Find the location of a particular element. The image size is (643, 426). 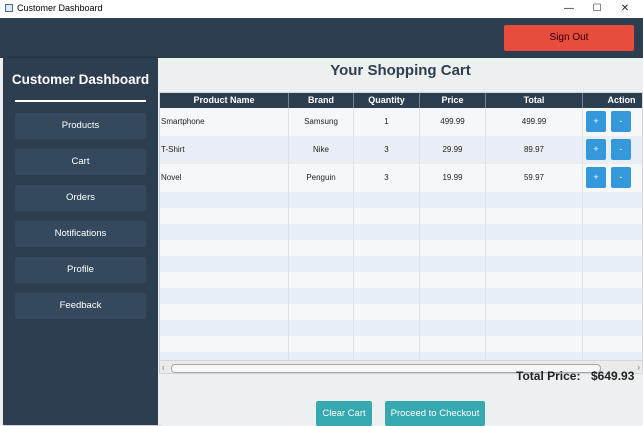

sidebar-item-profile: Profile is located at coordinates (80, 270).